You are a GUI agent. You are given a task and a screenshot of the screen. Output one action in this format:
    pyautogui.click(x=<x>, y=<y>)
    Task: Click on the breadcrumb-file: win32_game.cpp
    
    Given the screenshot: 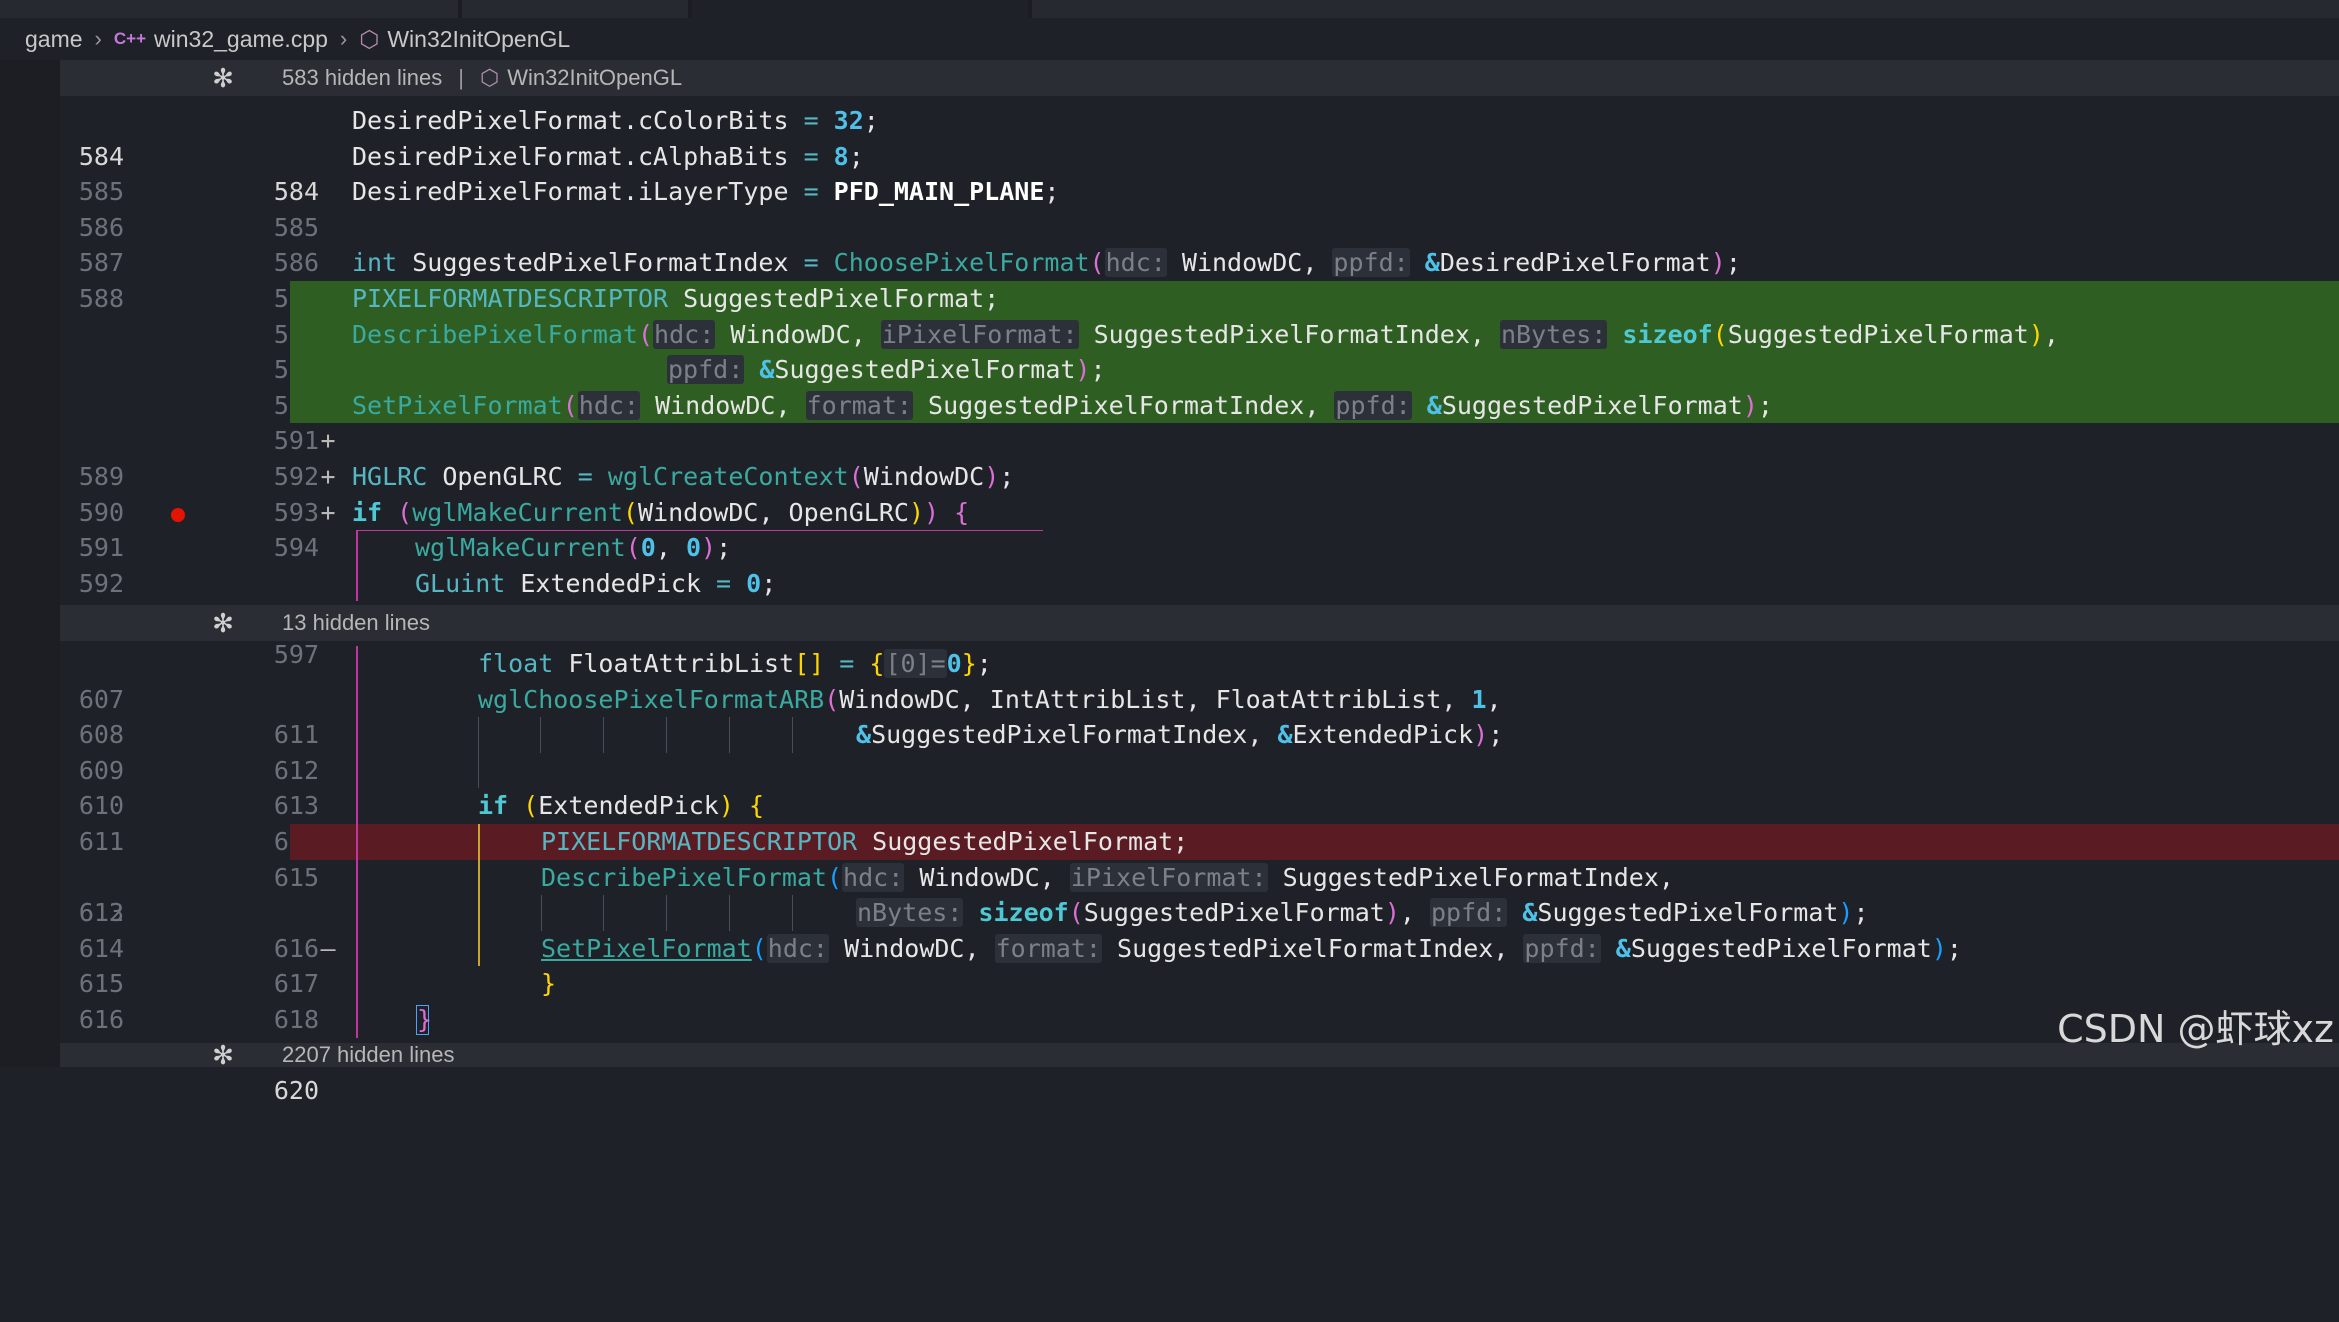 What is the action you would take?
    pyautogui.click(x=241, y=39)
    